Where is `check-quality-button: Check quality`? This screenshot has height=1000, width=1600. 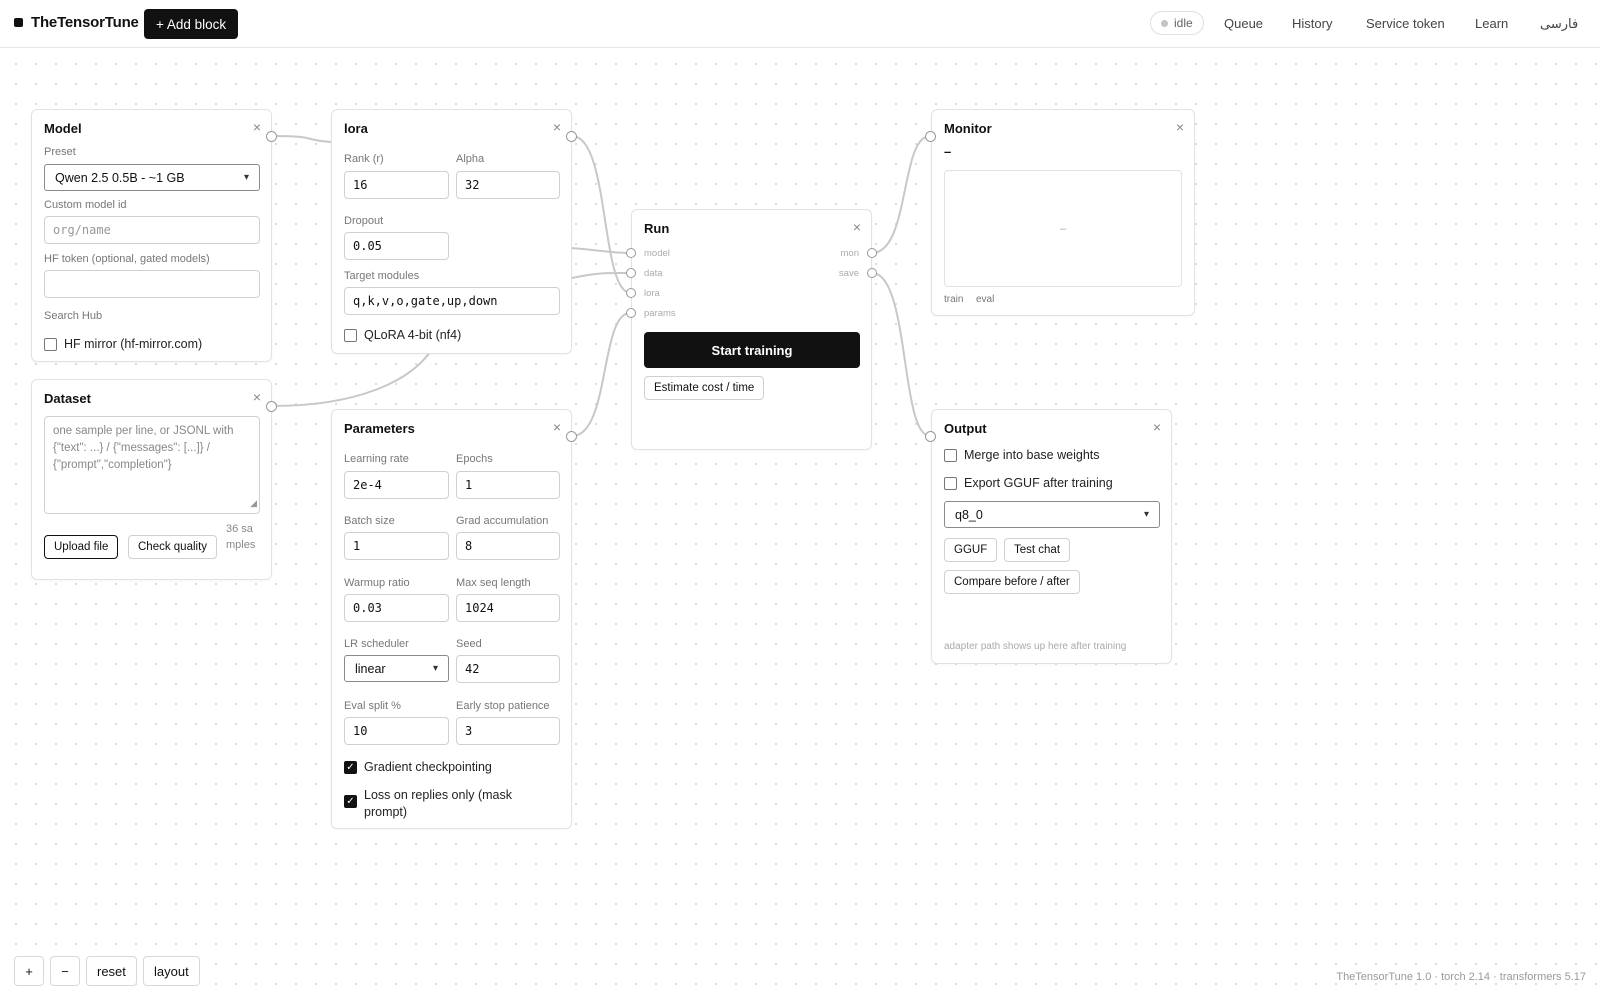 check-quality-button: Check quality is located at coordinates (173, 547).